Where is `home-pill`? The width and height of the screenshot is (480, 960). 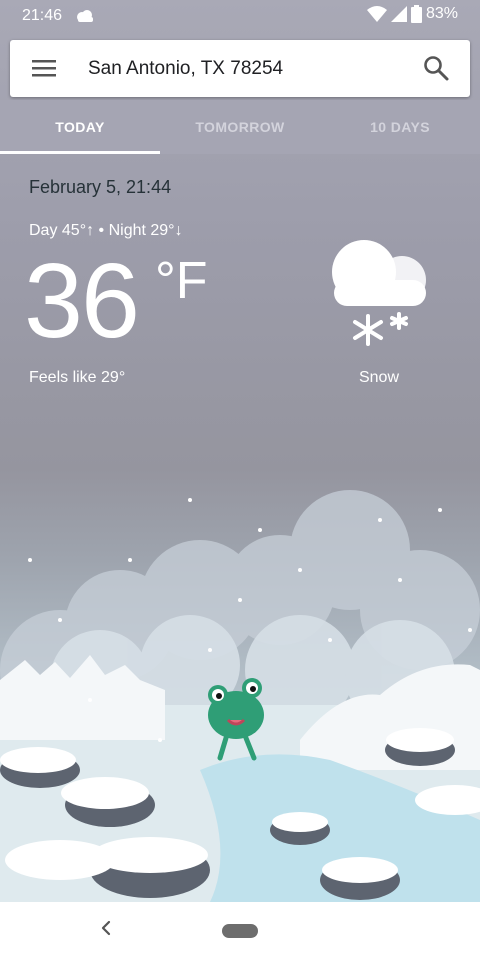 home-pill is located at coordinates (240, 931).